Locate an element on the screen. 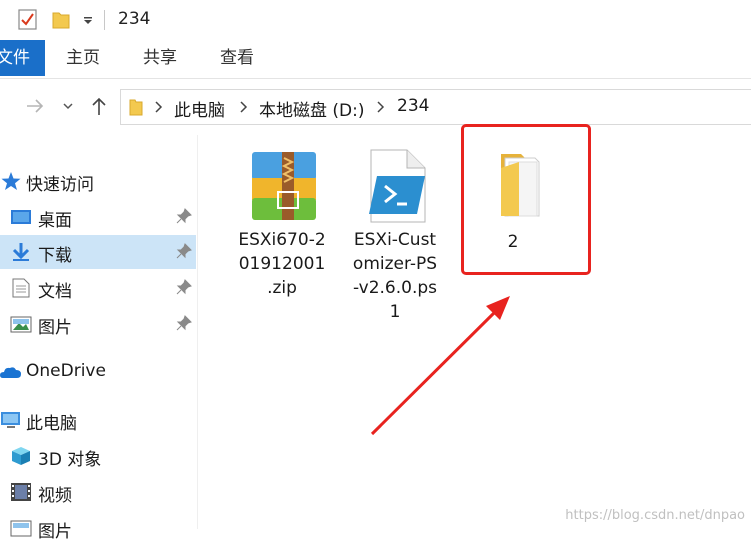 The image size is (751, 545). highlight-box is located at coordinates (526, 199).